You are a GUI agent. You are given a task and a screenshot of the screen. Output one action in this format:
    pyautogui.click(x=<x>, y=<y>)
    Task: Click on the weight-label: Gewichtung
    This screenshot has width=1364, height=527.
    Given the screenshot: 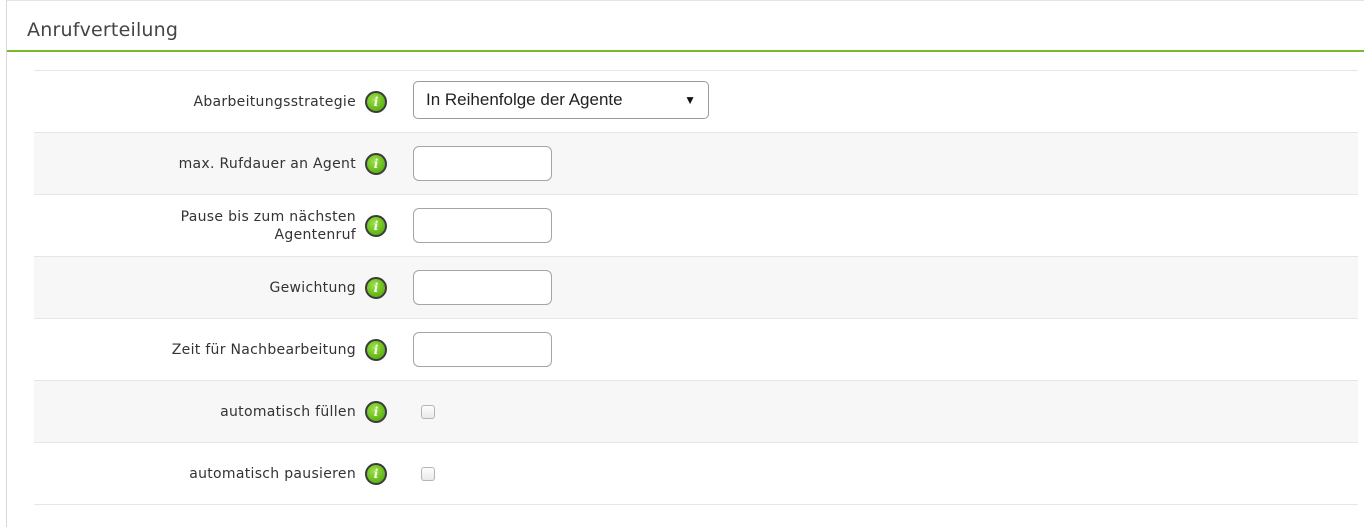 What is the action you would take?
    pyautogui.click(x=312, y=287)
    